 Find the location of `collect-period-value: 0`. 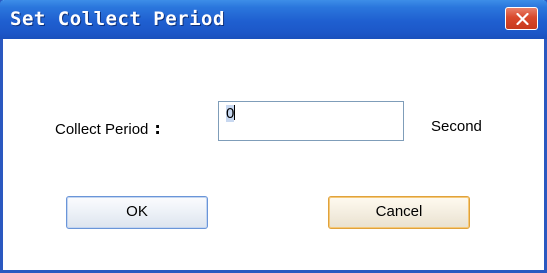

collect-period-value: 0 is located at coordinates (230, 113).